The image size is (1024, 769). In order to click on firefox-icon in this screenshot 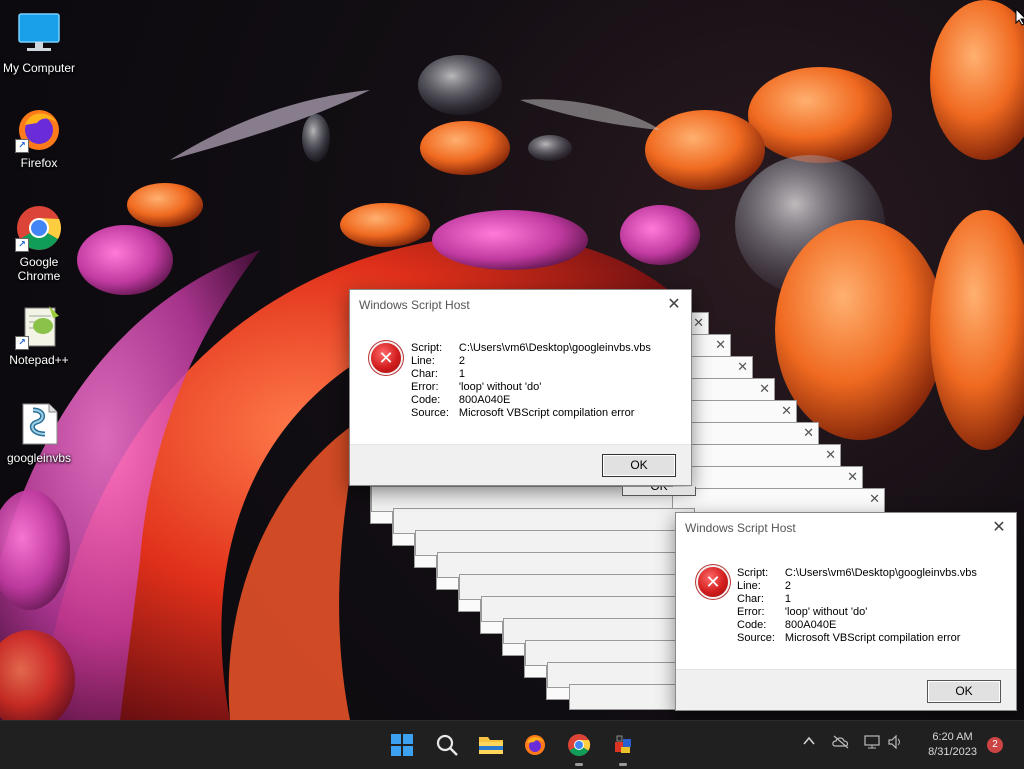, I will do `click(535, 745)`.